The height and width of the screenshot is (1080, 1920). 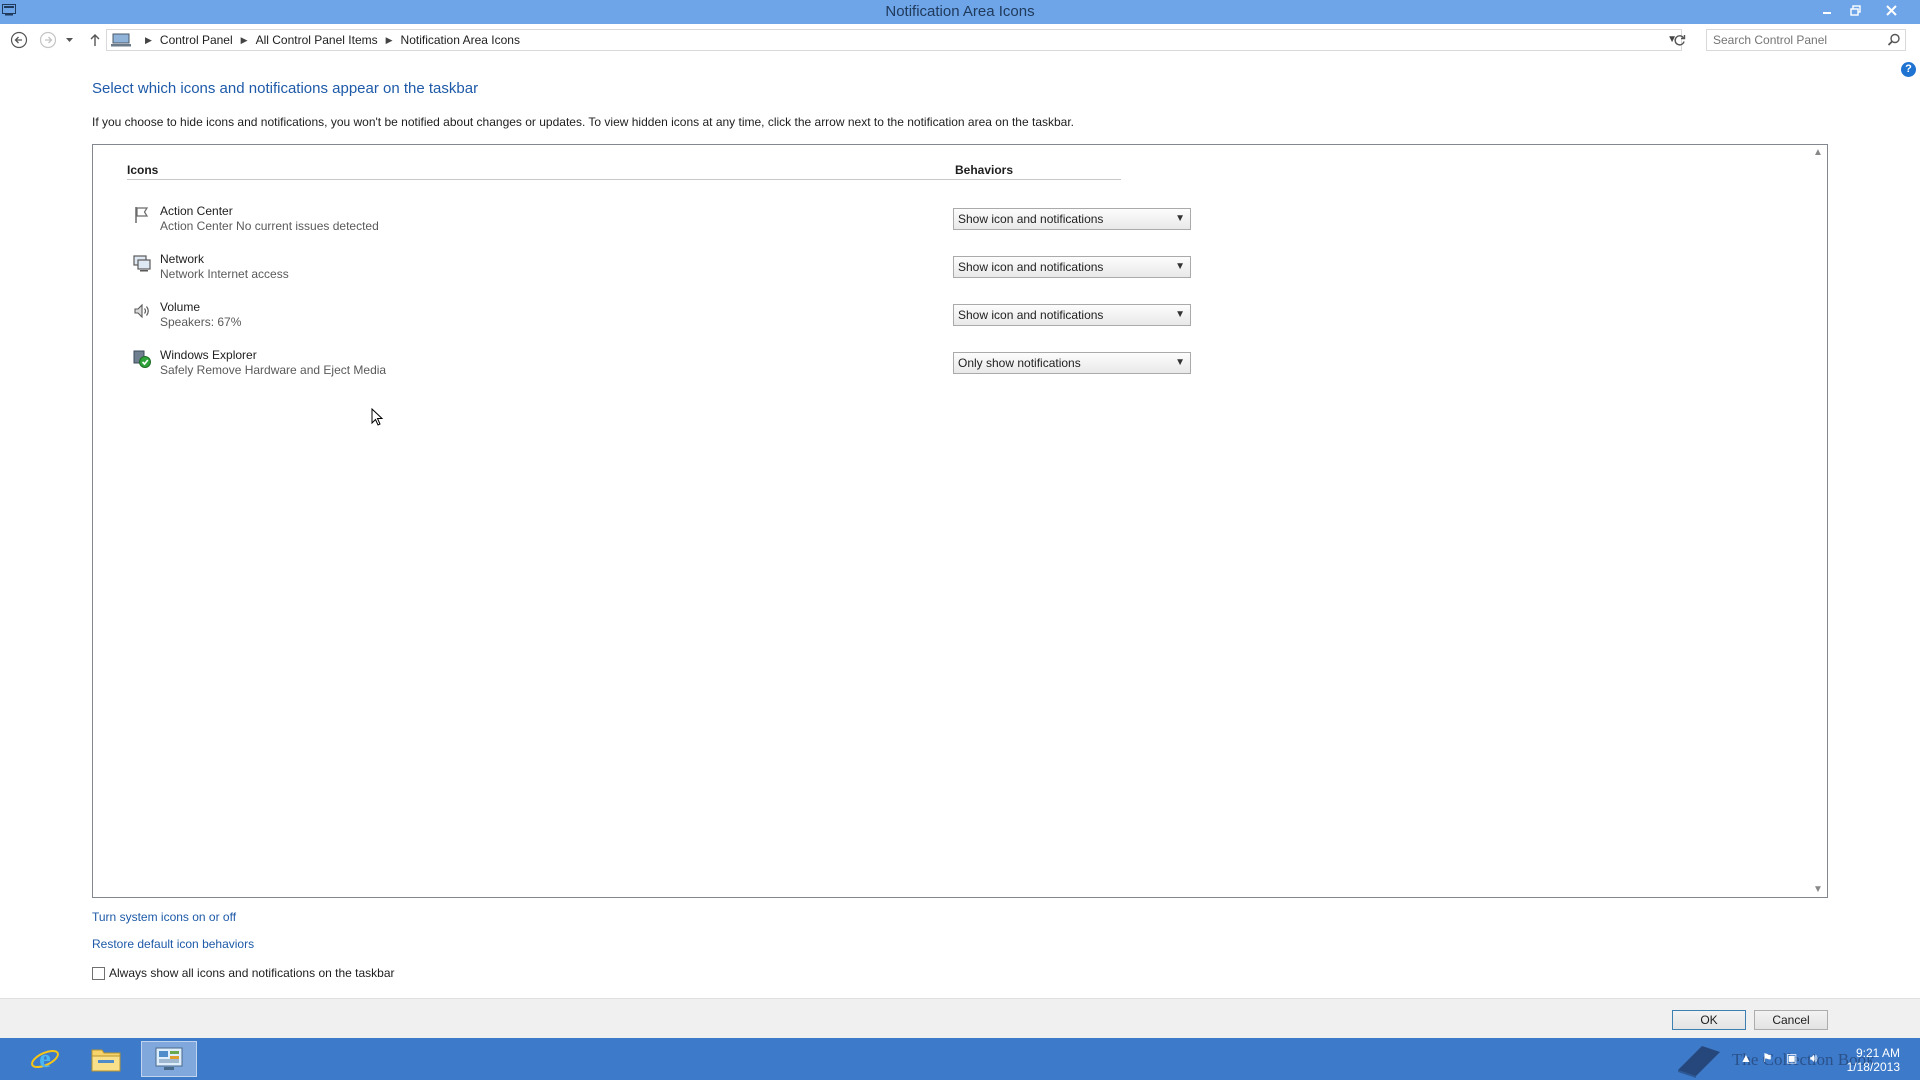 I want to click on folder-icon, so click(x=106, y=1060).